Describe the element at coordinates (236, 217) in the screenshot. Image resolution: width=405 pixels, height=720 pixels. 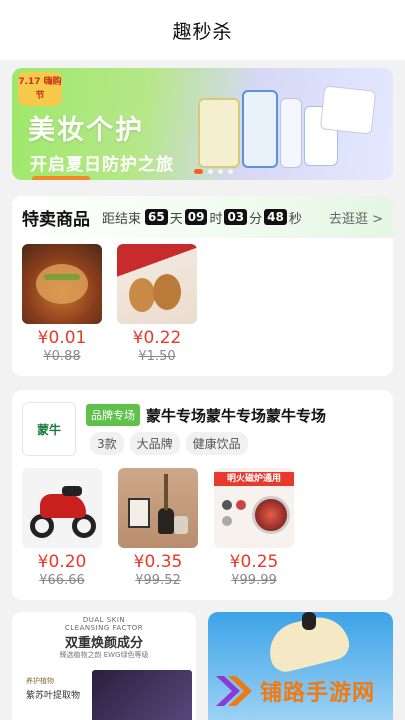
I see `countdown-minutes: 03` at that location.